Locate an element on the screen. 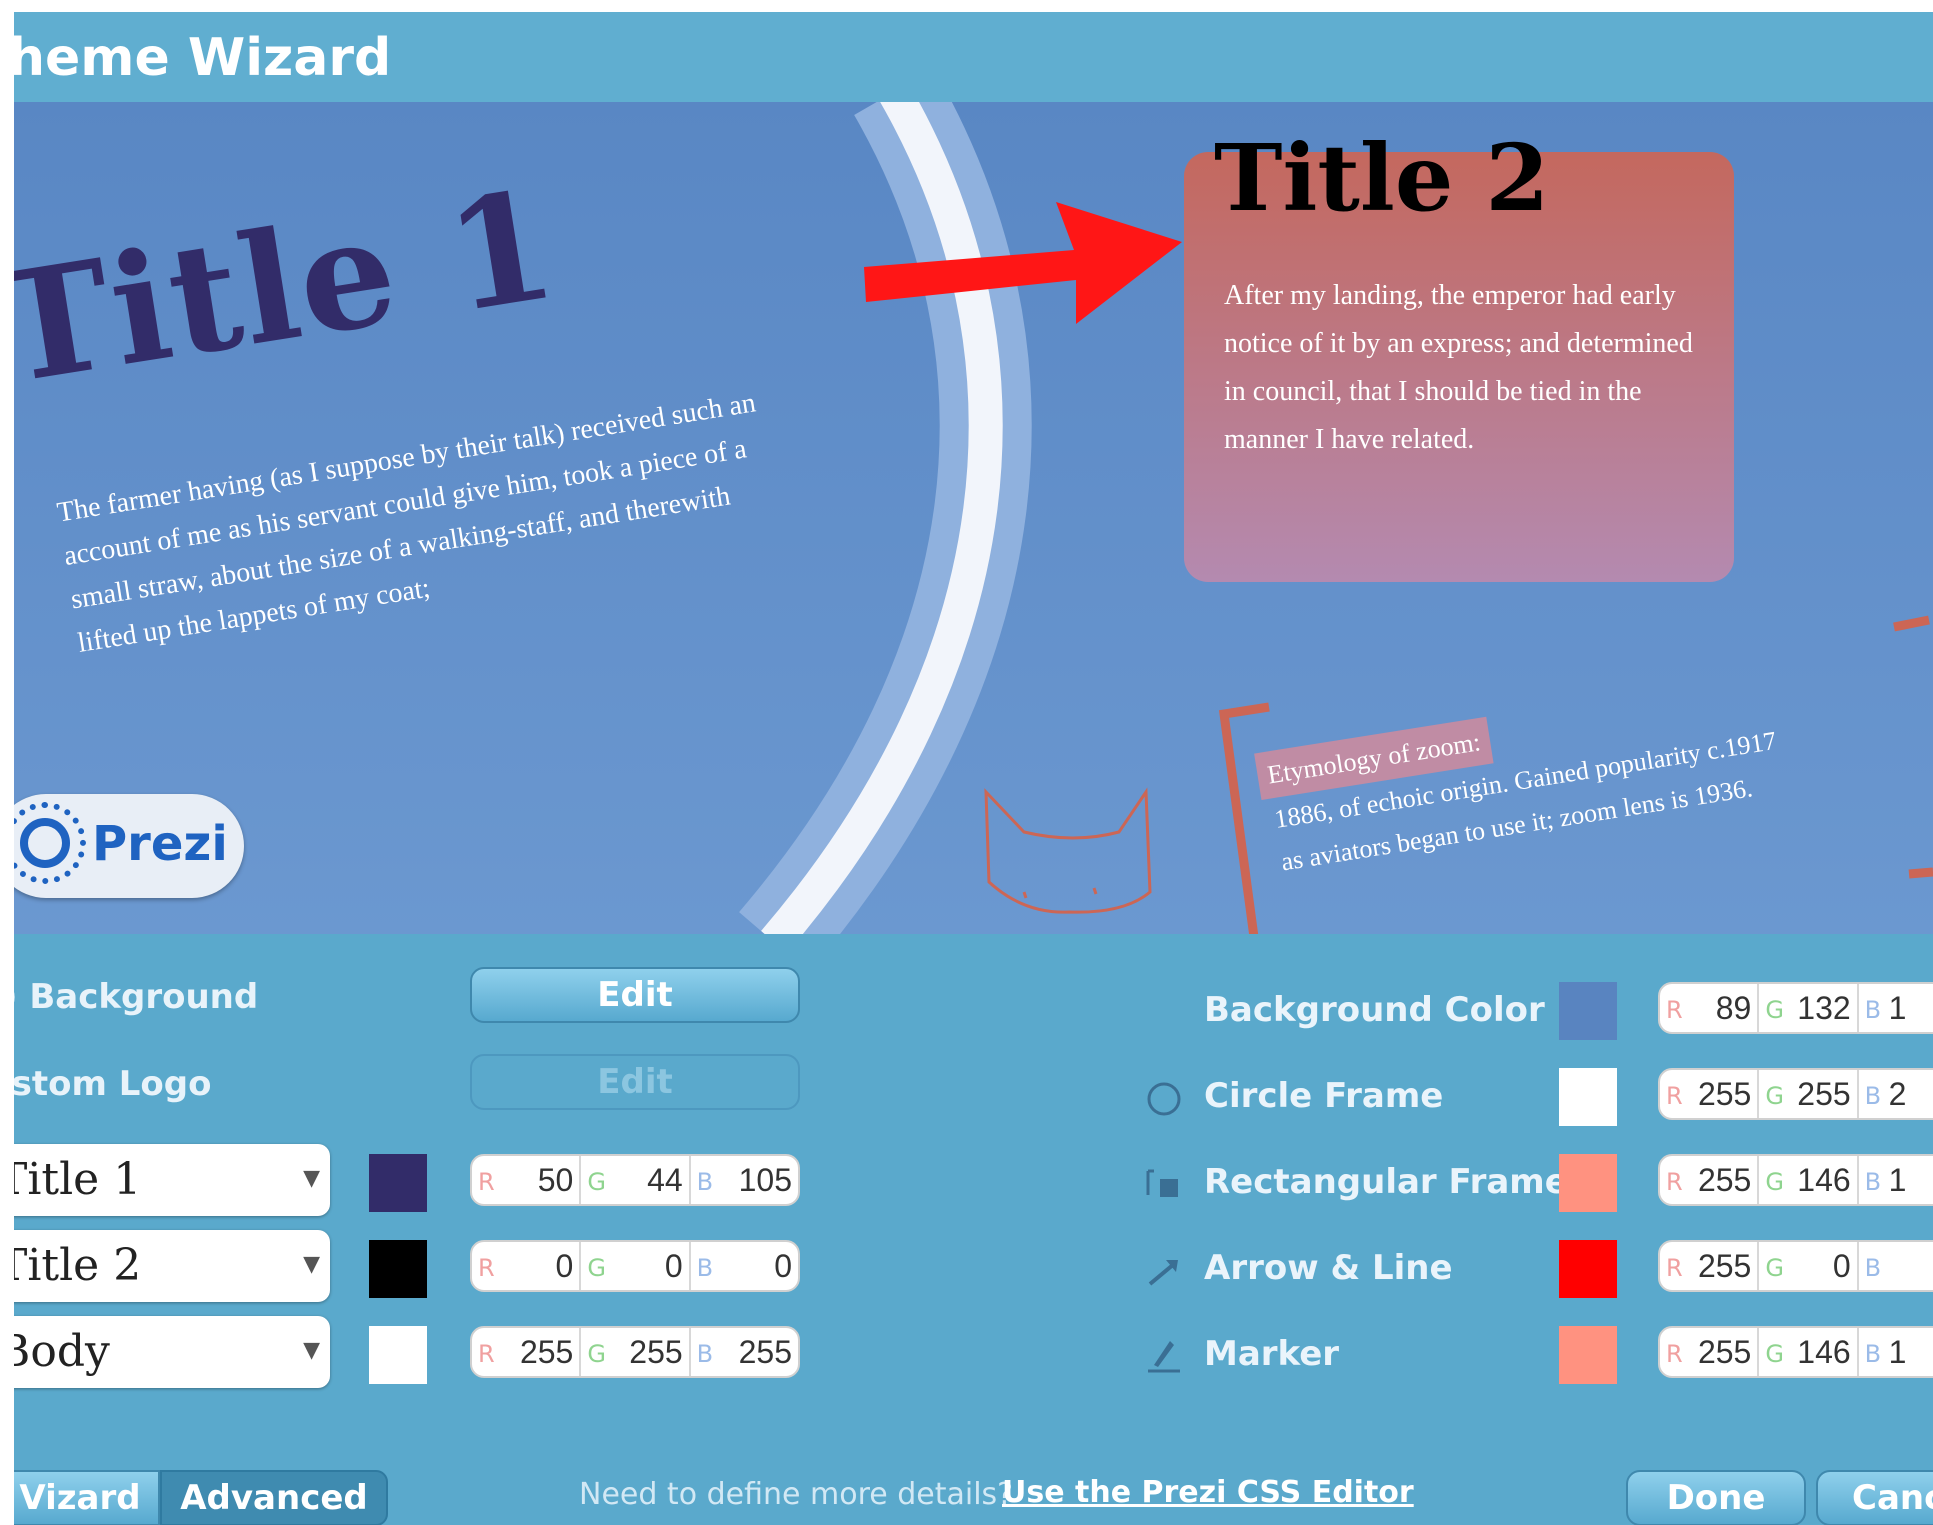  title-2-color-swatch is located at coordinates (398, 1269).